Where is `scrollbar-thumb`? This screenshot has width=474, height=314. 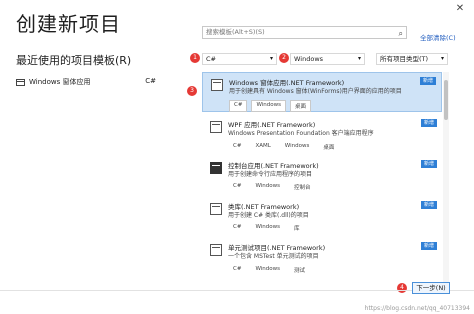 scrollbar-thumb is located at coordinates (446, 100).